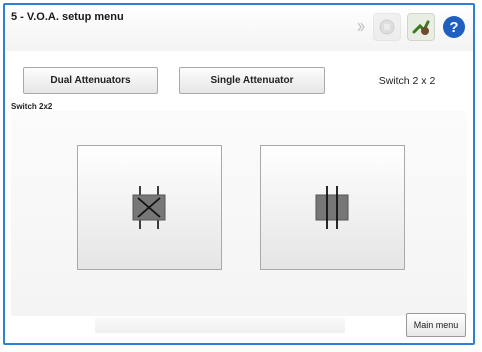 The height and width of the screenshot is (352, 482). What do you see at coordinates (239, 28) in the screenshot?
I see `header-bar: 5 - V.O.A. setup menu ?` at bounding box center [239, 28].